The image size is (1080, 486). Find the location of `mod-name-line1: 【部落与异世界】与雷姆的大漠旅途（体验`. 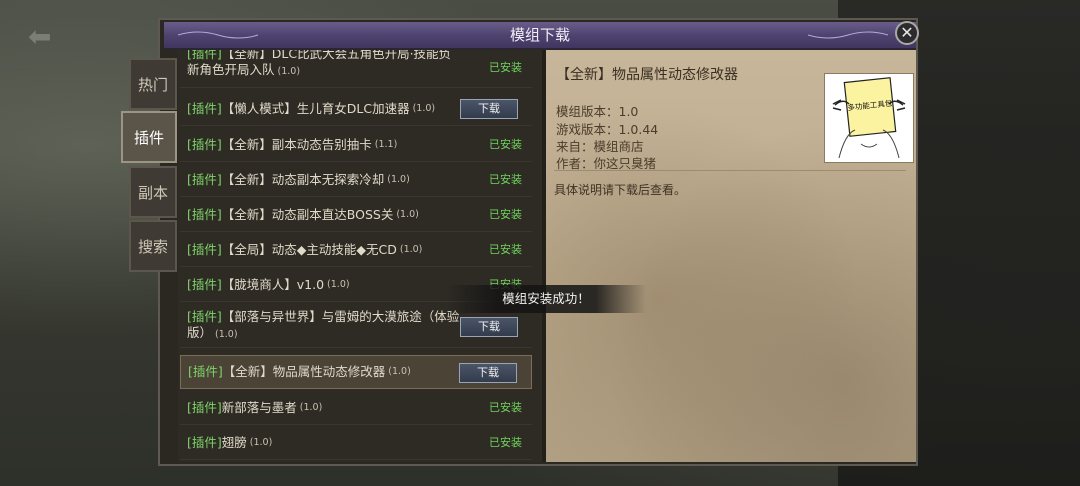

mod-name-line1: 【部落与异世界】与雷姆的大漠旅途（体验 is located at coordinates (340, 316).